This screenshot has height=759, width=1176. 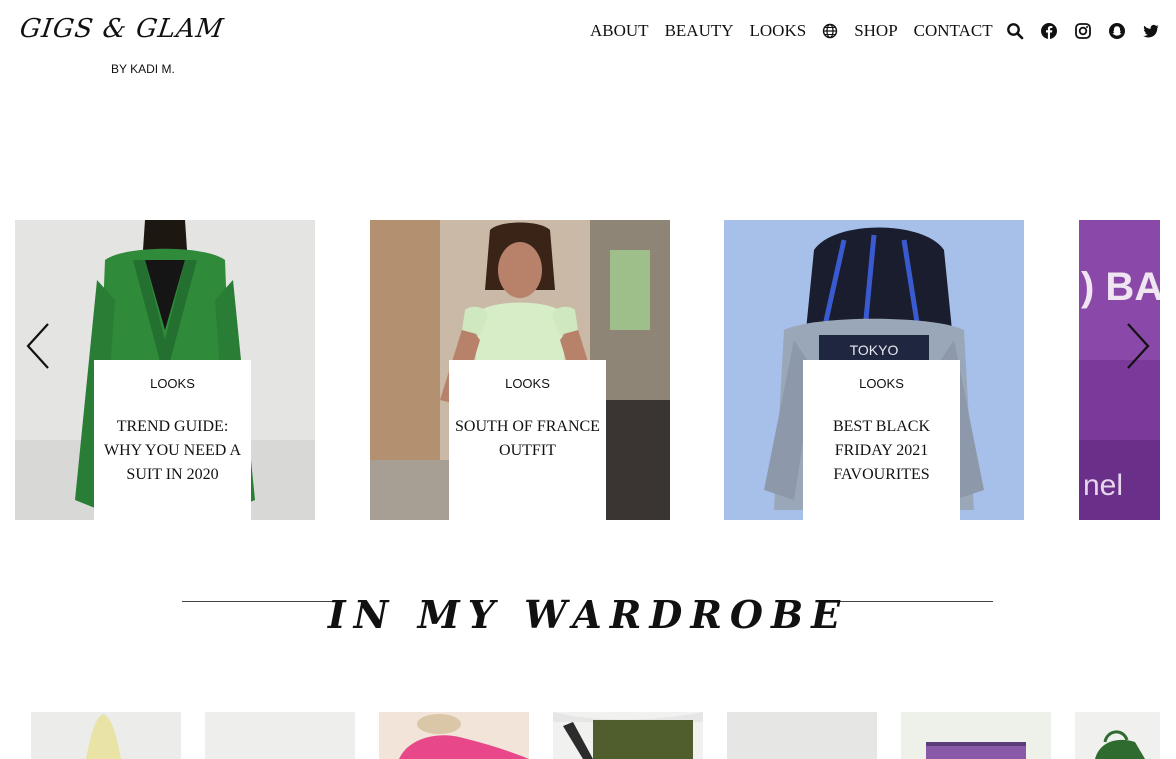 I want to click on site-logo: GIGS & GLAM BY KADI M., so click(x=122, y=47).